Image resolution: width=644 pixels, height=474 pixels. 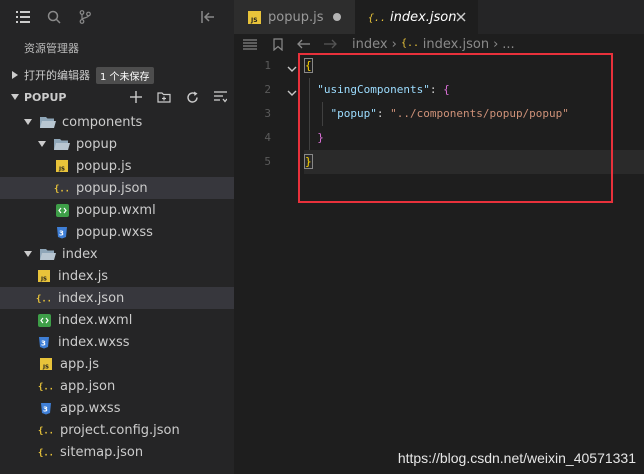 I want to click on project-label: POPUP, so click(x=45, y=97).